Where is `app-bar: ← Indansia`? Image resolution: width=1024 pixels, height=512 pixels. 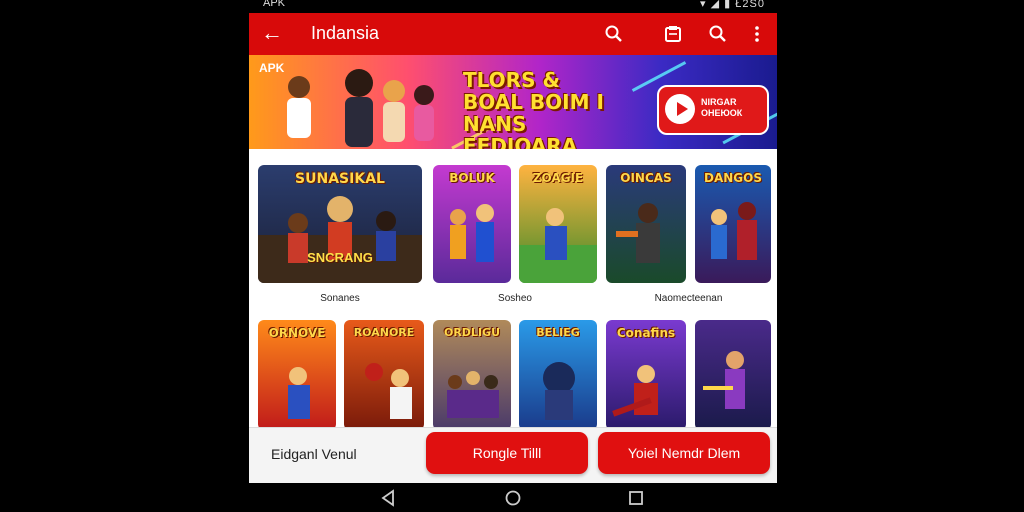 app-bar: ← Indansia is located at coordinates (513, 34).